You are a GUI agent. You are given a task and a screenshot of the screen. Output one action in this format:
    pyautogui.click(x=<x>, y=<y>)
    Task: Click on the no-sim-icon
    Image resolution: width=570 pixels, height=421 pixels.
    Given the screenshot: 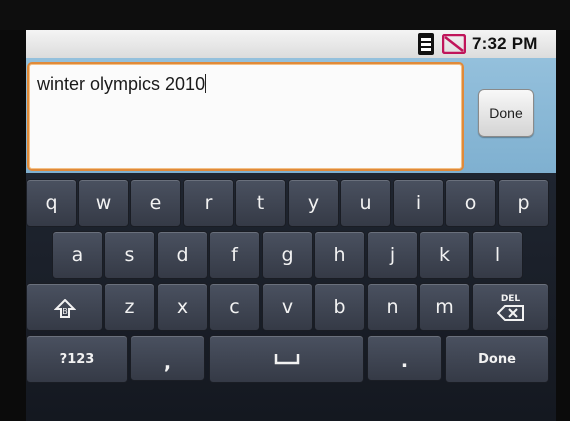 What is the action you would take?
    pyautogui.click(x=454, y=44)
    